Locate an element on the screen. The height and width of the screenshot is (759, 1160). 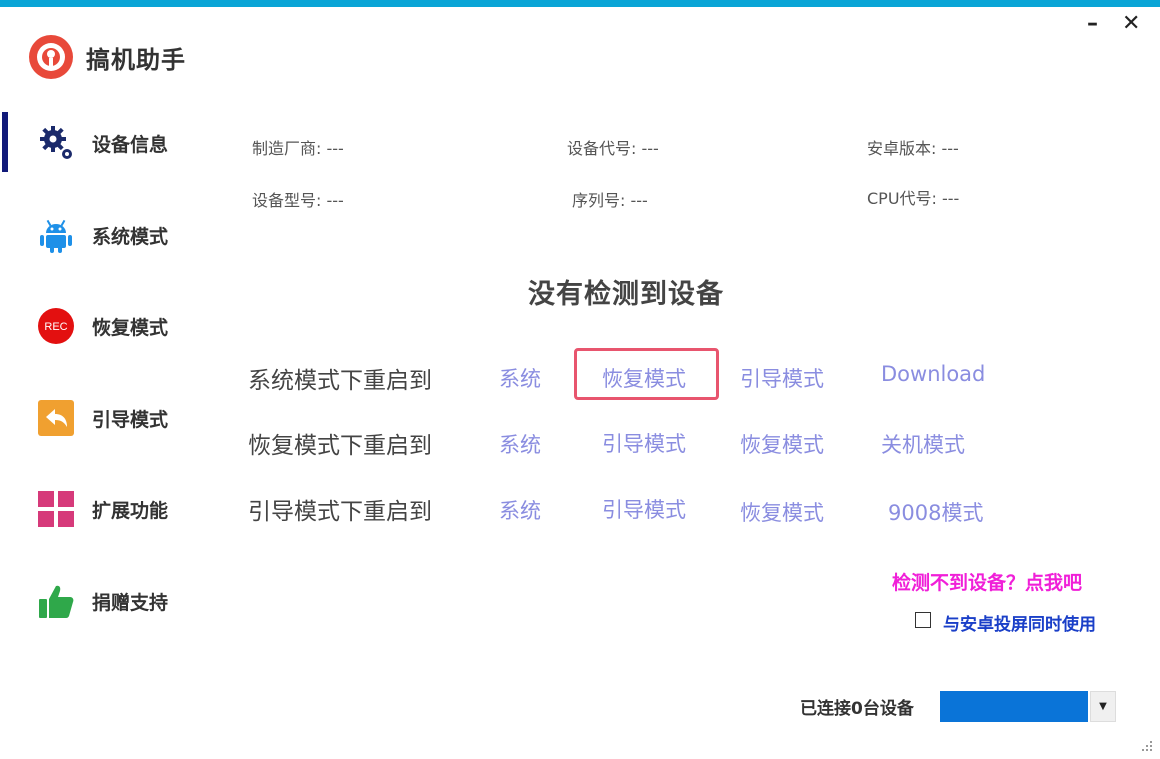
reboot-recovery-to-system: 系统 is located at coordinates (520, 444).